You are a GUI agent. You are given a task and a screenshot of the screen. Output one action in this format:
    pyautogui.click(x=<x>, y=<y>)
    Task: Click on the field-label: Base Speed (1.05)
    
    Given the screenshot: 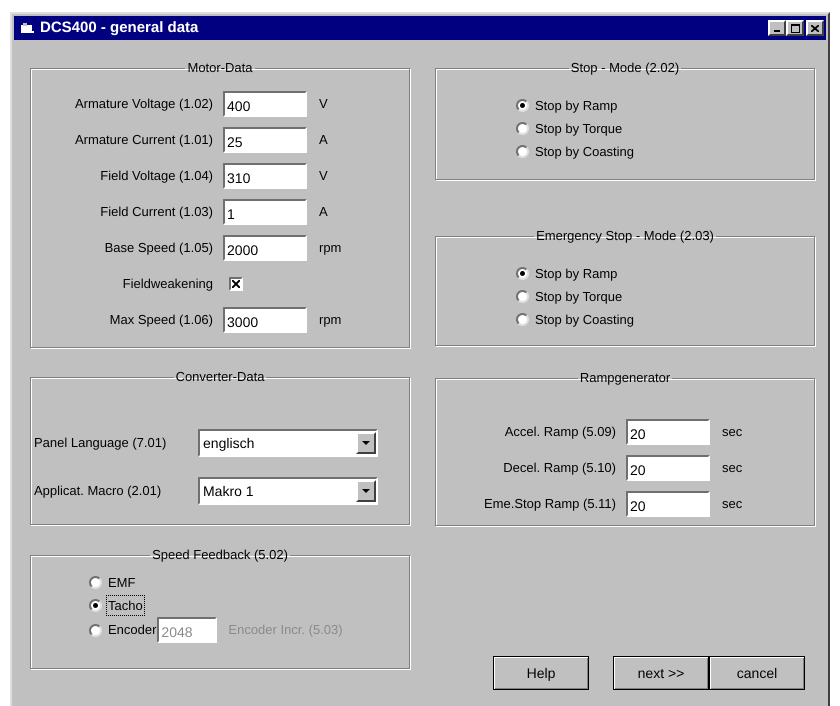 What is the action you would take?
    pyautogui.click(x=159, y=248)
    